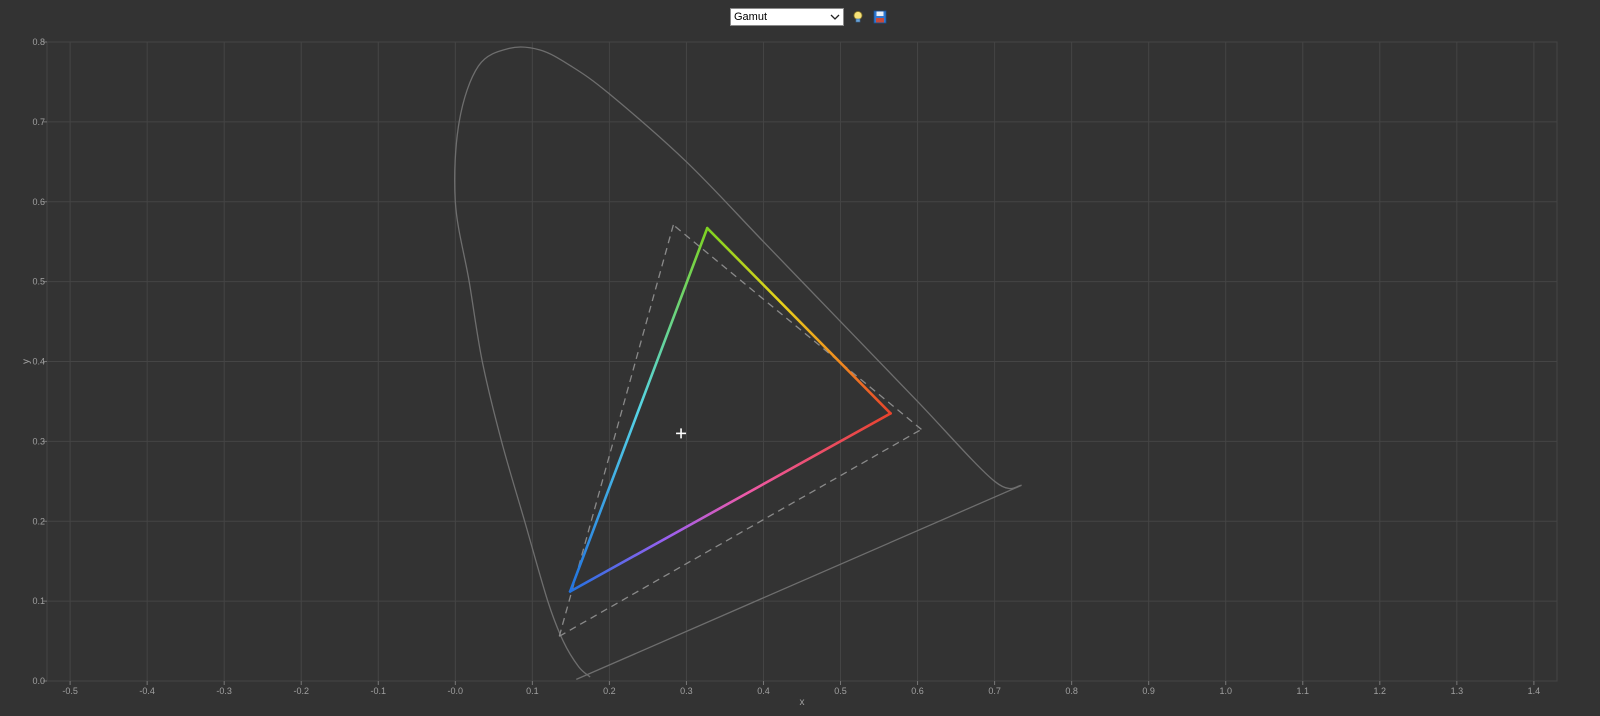 The width and height of the screenshot is (1600, 716). What do you see at coordinates (147, 691) in the screenshot?
I see `x-tick-label: -0.4` at bounding box center [147, 691].